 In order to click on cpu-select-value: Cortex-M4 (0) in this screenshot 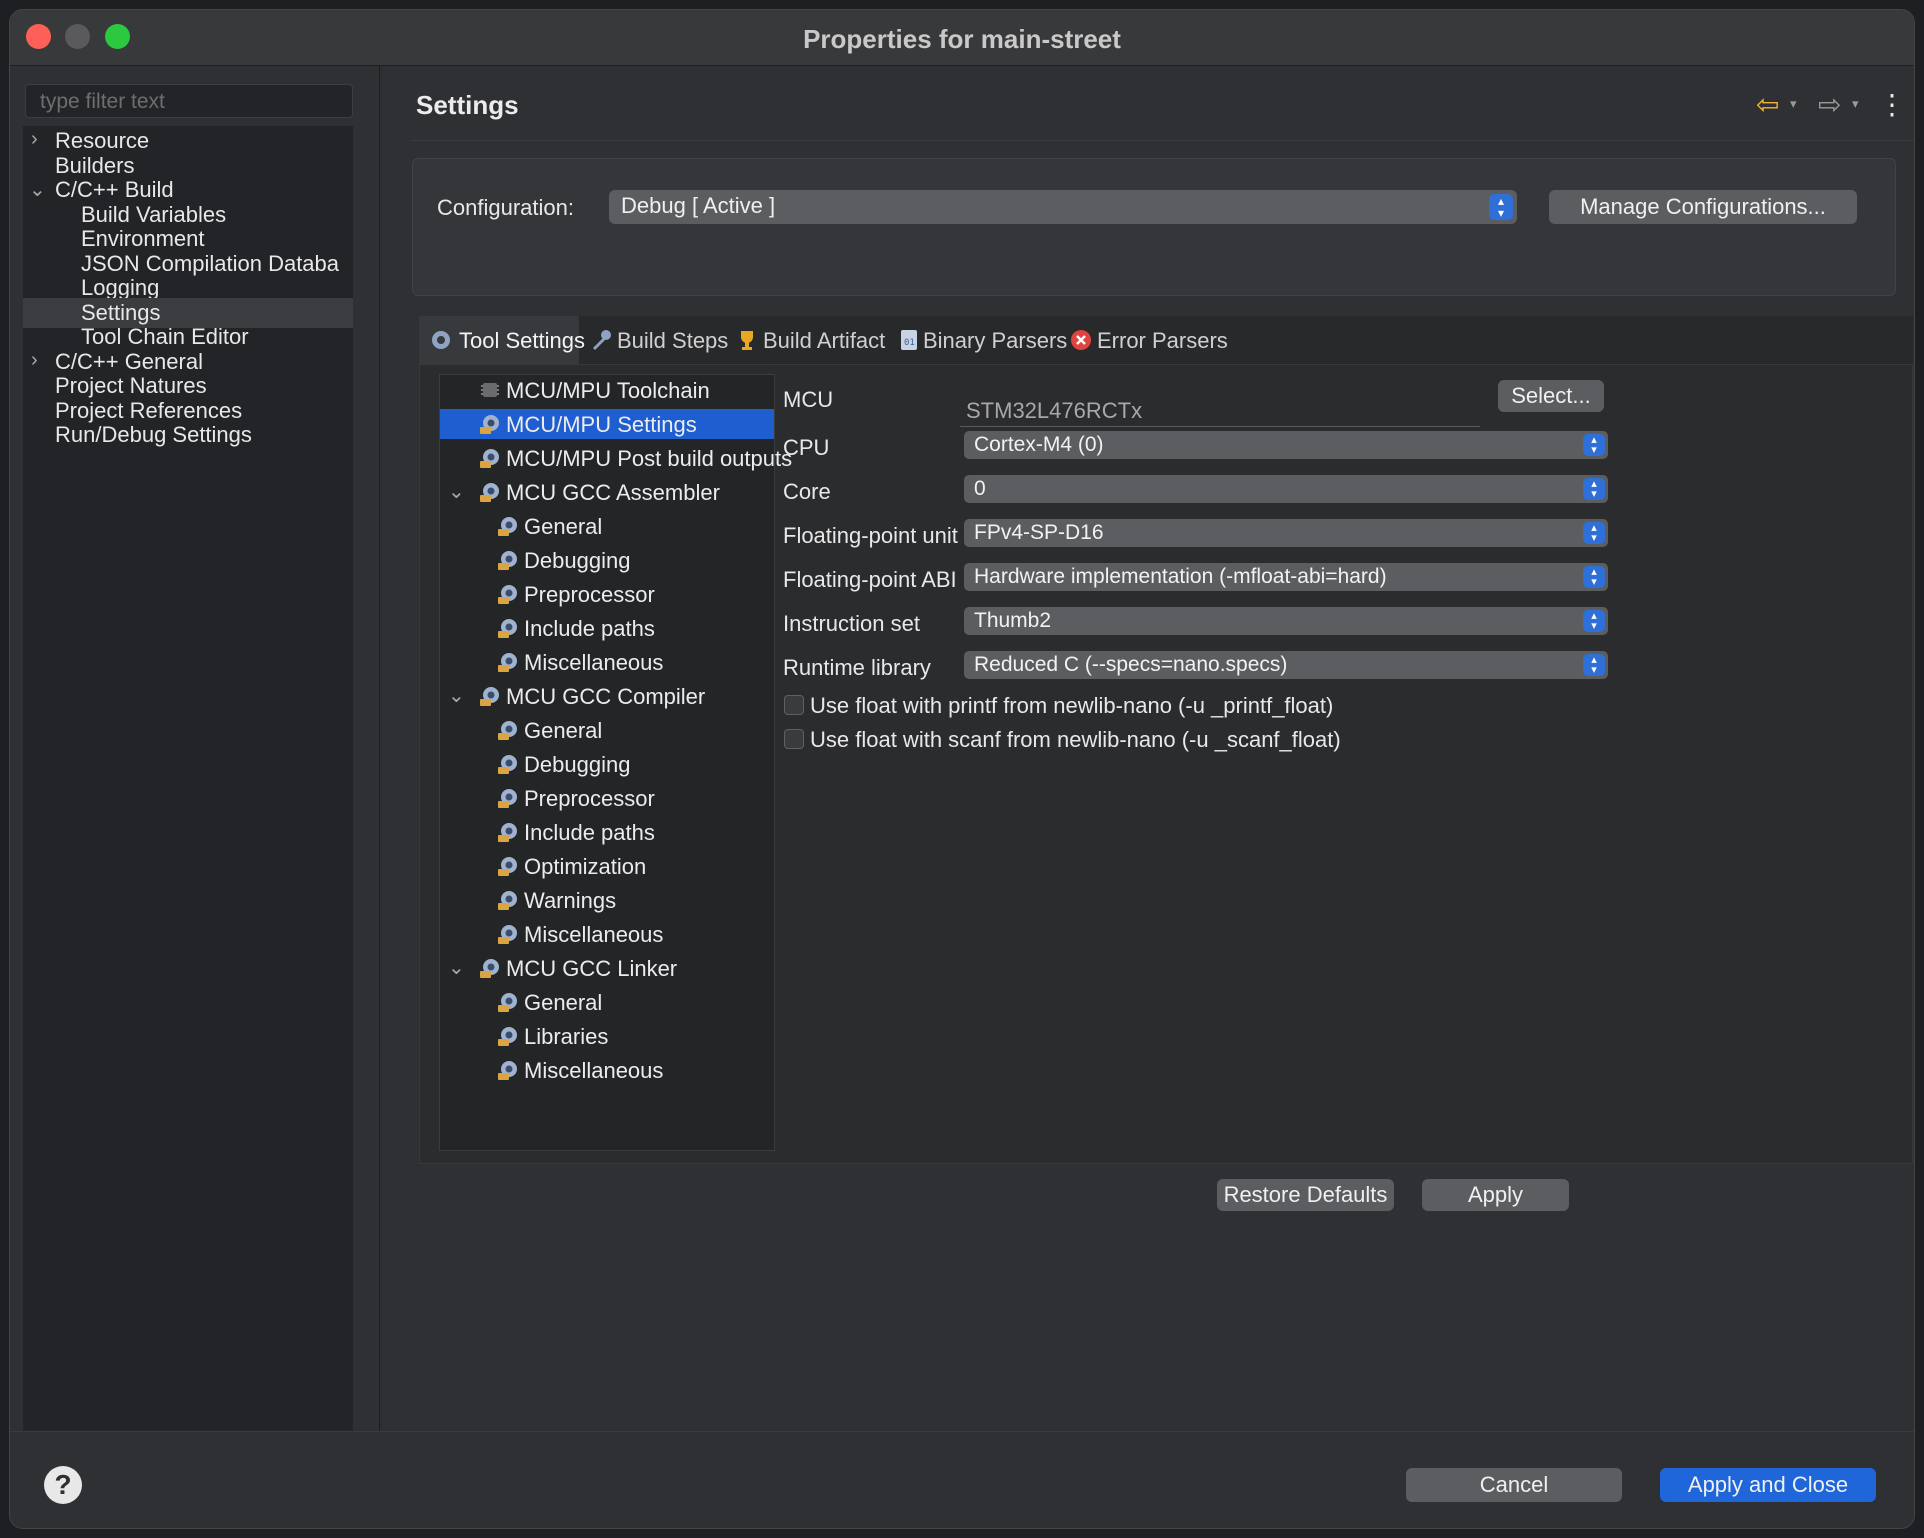, I will do `click(1039, 444)`.